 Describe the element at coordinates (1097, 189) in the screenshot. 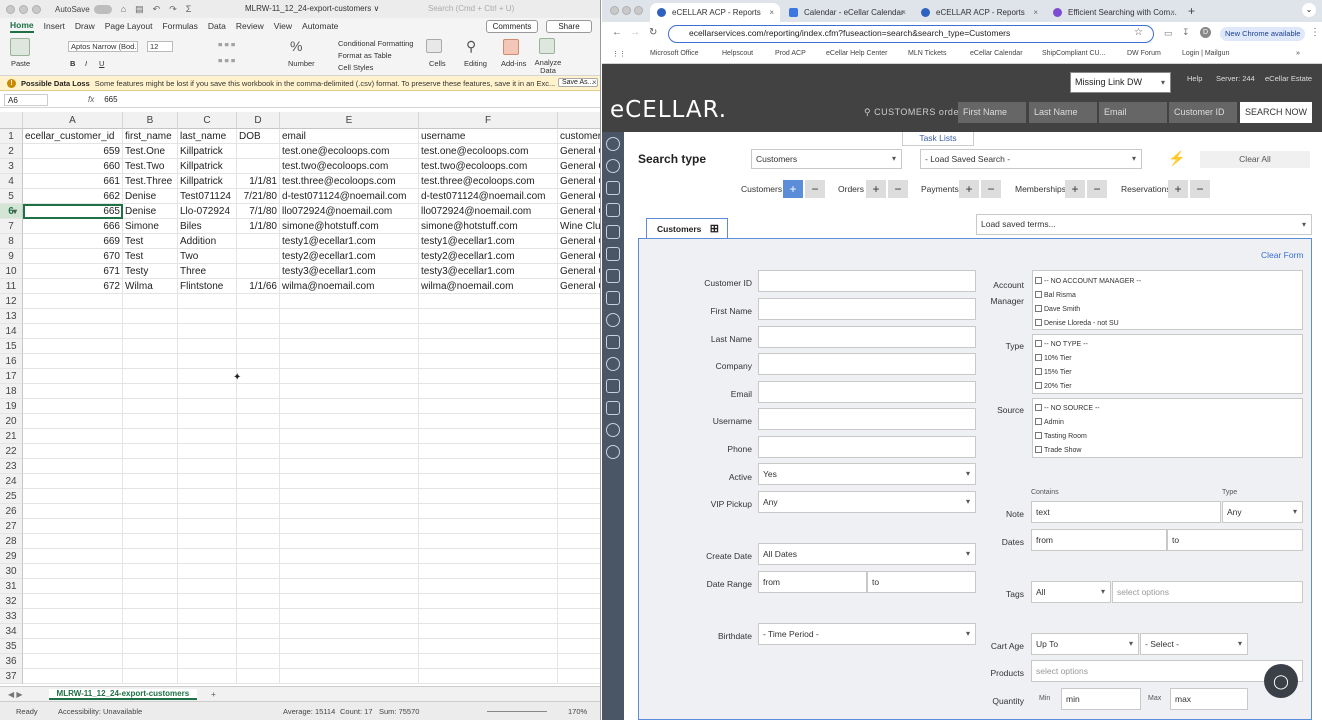

I see `remove-memberships-filter-button: −` at that location.